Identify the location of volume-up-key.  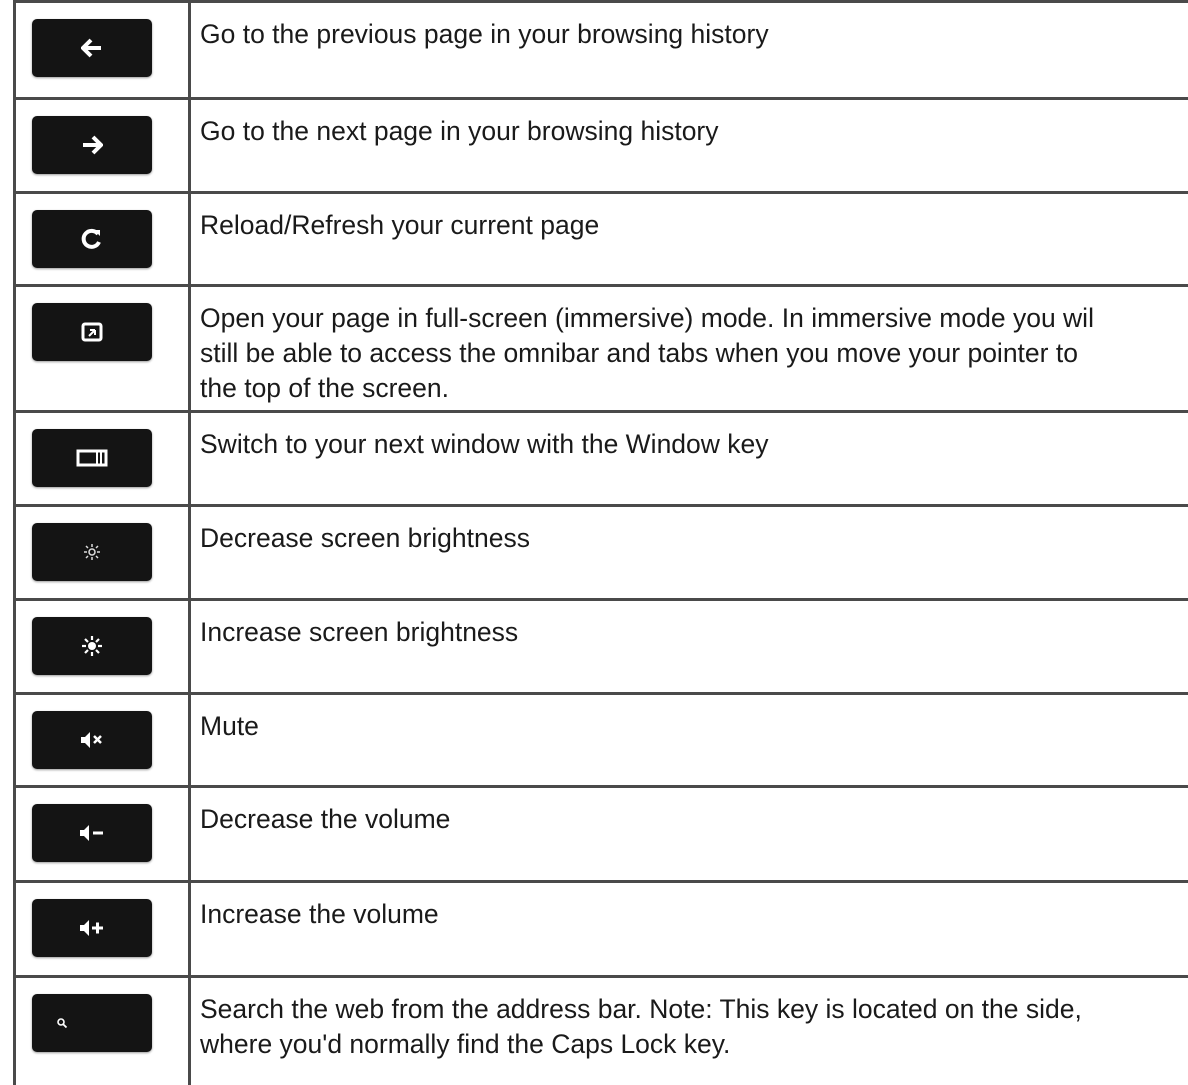
(92, 928).